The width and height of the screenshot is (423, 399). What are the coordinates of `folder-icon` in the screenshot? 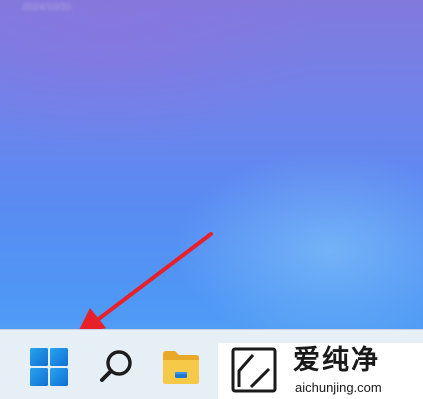 It's located at (181, 367).